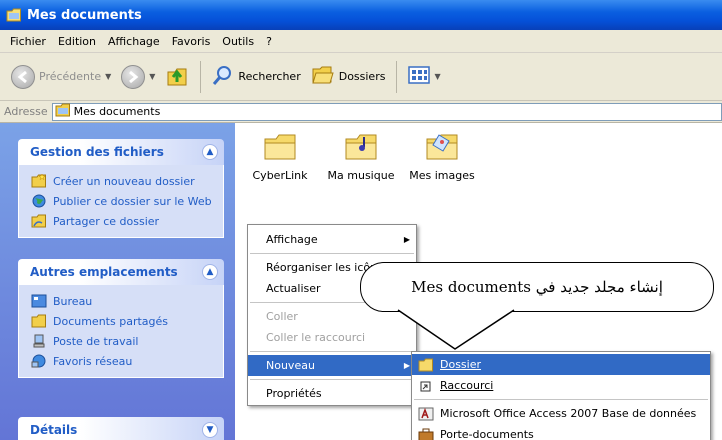 The height and width of the screenshot is (440, 722). I want to click on toolbar: Précédente ▼ ▼ Rechercher Dossiers ▼, so click(361, 77).